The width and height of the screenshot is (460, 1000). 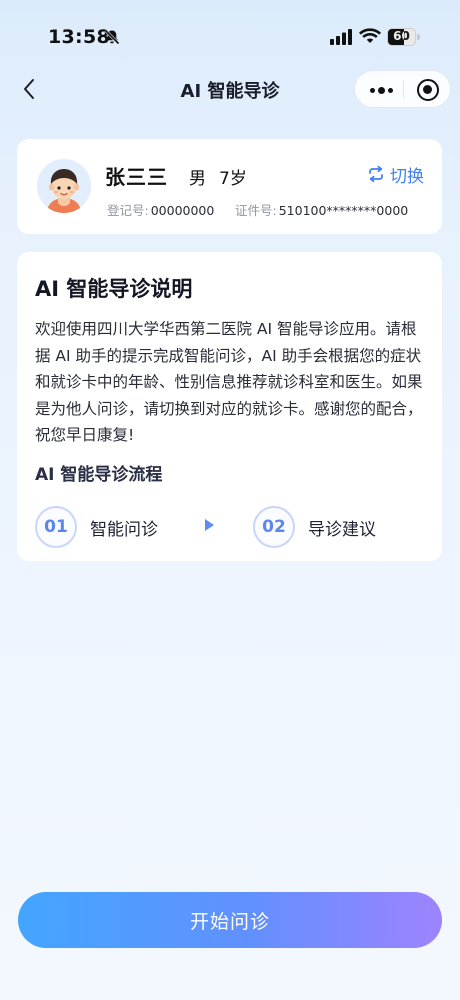 What do you see at coordinates (342, 529) in the screenshot?
I see `step-label: 导诊建议` at bounding box center [342, 529].